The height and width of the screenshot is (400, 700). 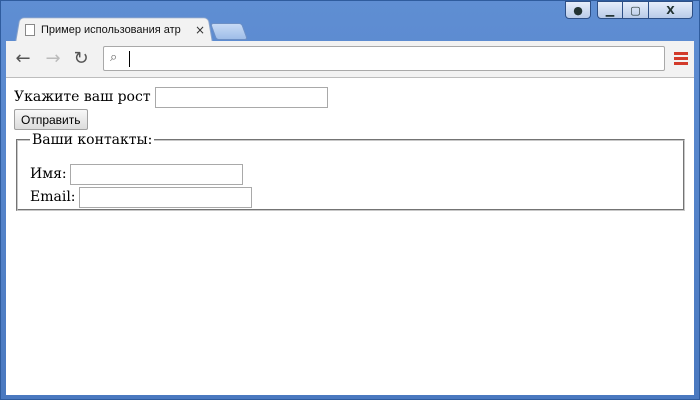 I want to click on address-bar: ⌕, so click(x=384, y=58).